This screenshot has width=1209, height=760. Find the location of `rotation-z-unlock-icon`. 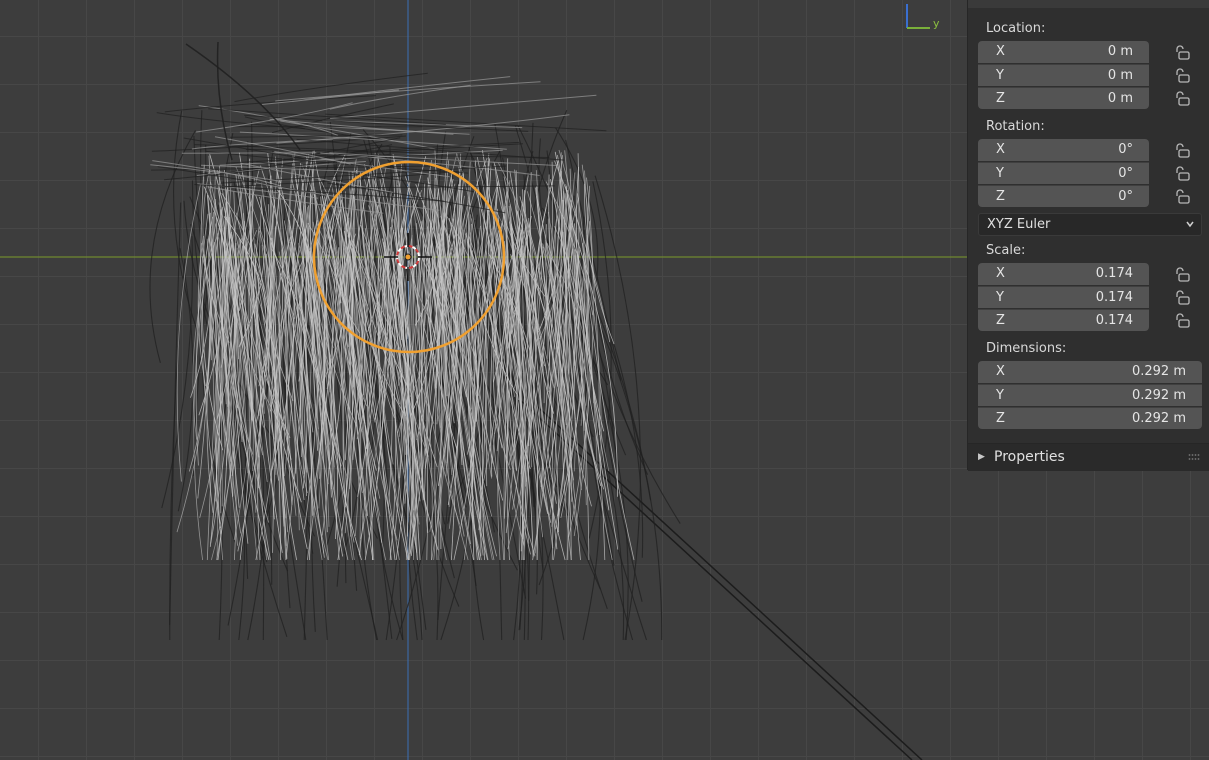

rotation-z-unlock-icon is located at coordinates (1182, 196).